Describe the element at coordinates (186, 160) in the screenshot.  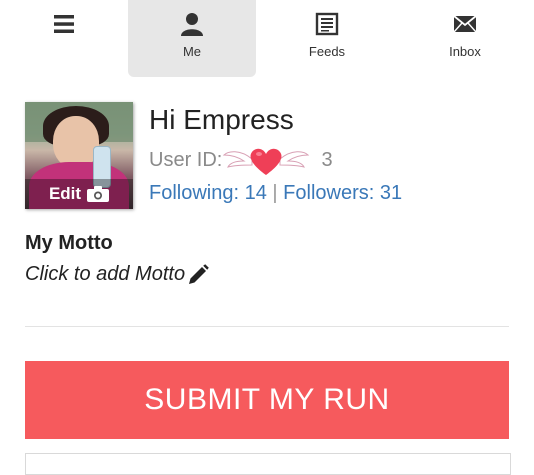
I see `user-id-label: User ID:` at that location.